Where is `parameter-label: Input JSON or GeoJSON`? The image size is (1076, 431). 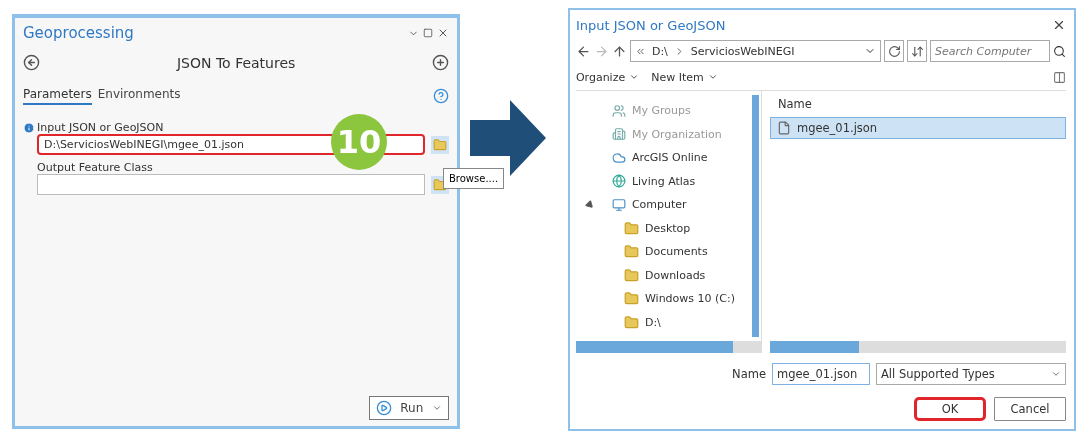
parameter-label: Input JSON or GeoJSON is located at coordinates (100, 127).